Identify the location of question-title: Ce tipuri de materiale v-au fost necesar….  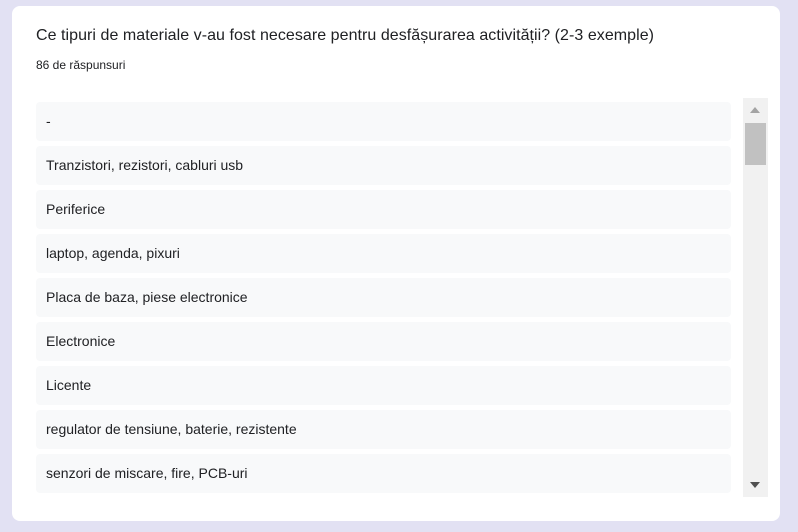
(345, 35).